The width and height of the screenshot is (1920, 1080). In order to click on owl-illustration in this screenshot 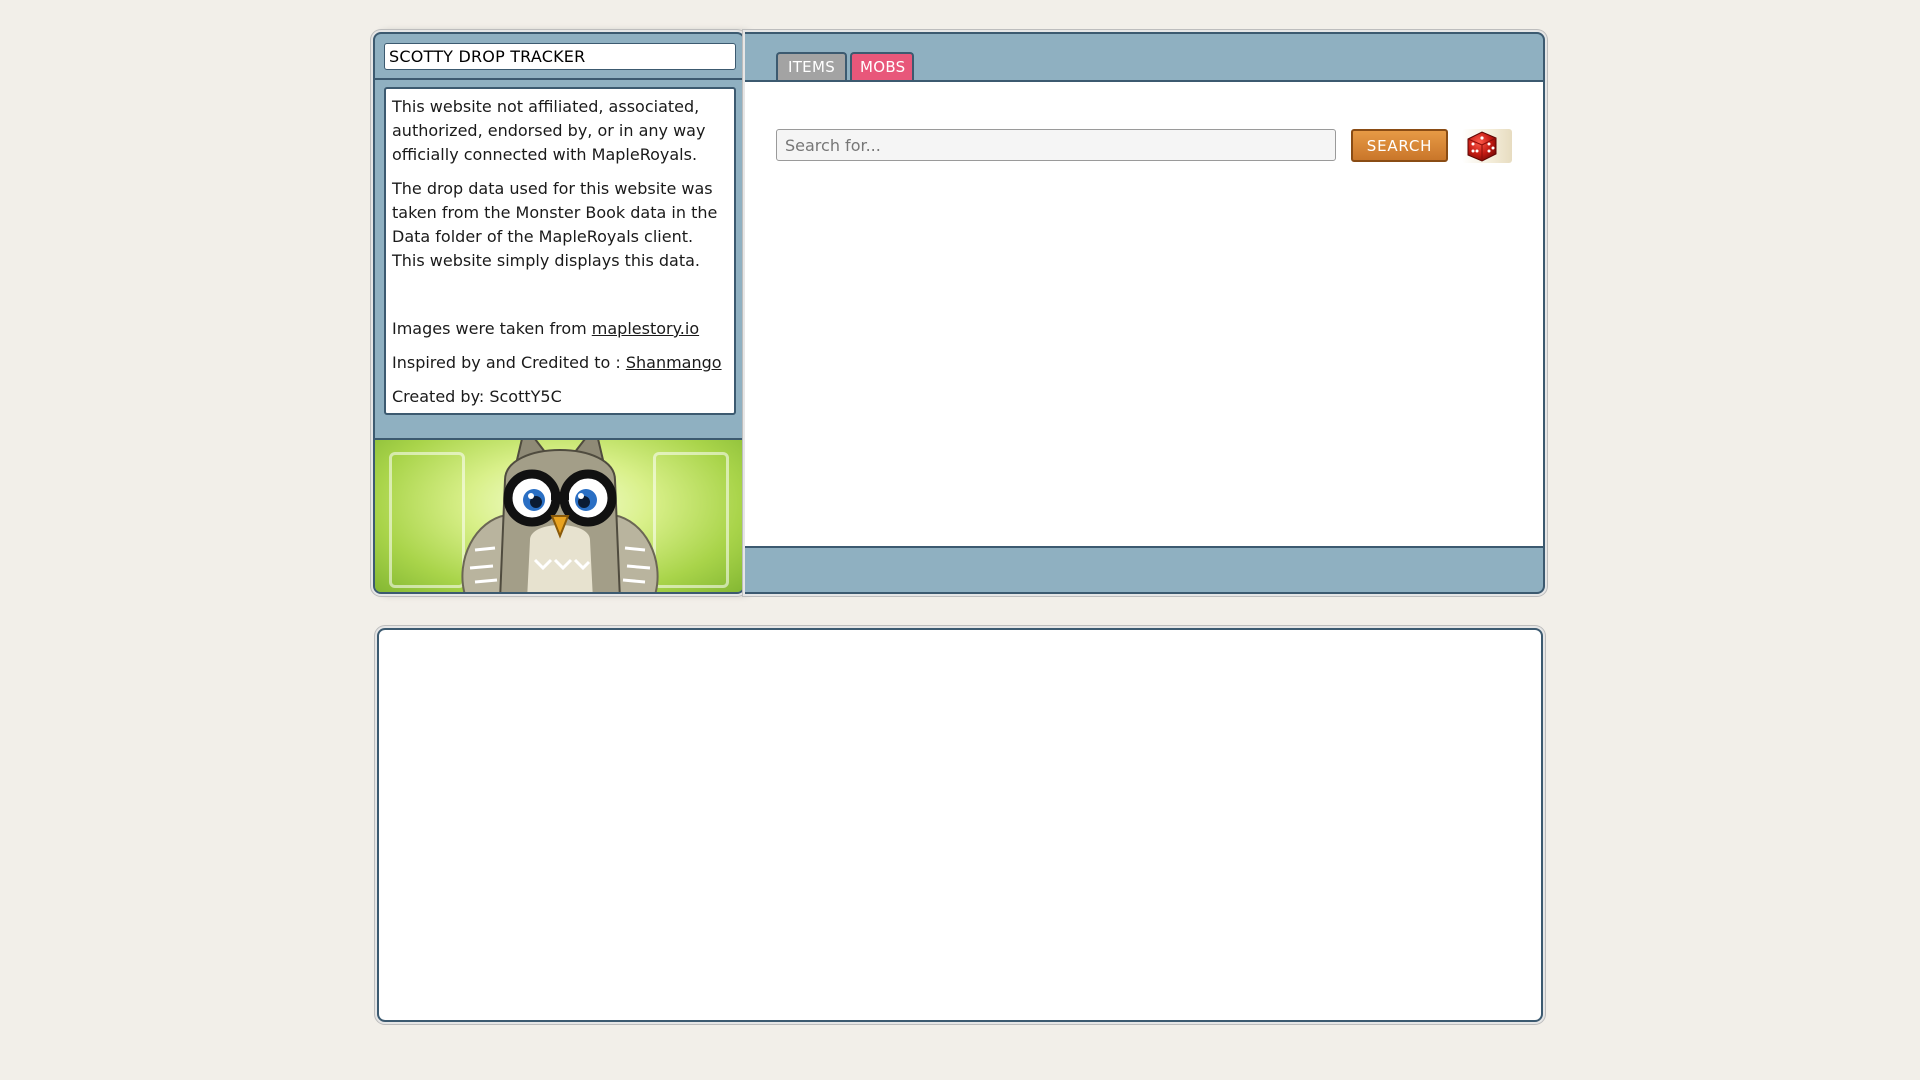, I will do `click(560, 516)`.